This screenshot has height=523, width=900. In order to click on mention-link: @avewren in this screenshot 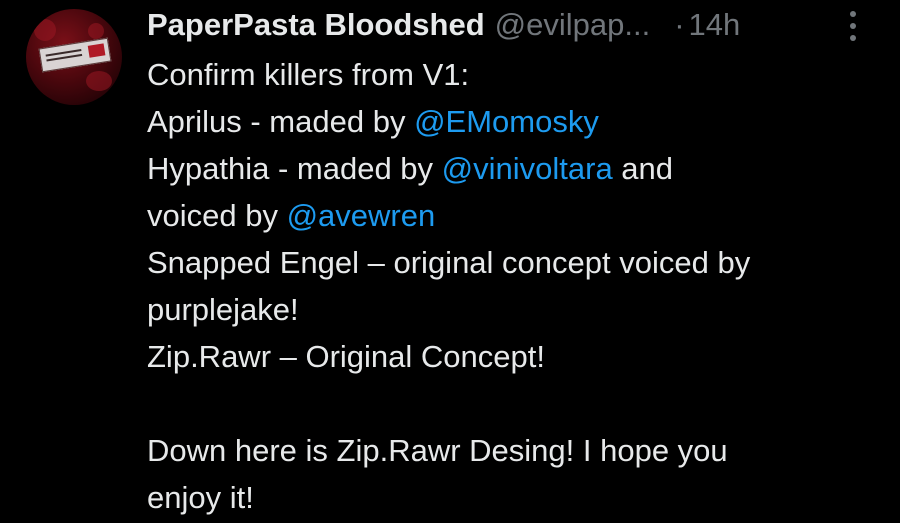, I will do `click(361, 215)`.